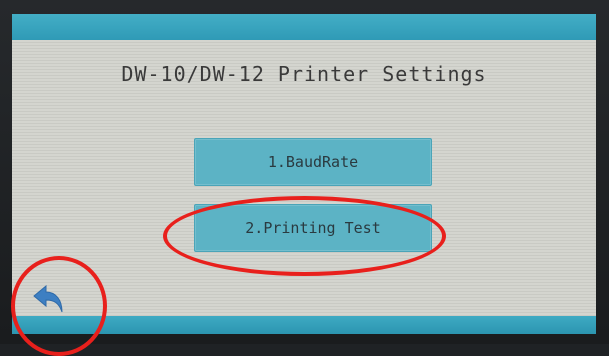  Describe the element at coordinates (313, 228) in the screenshot. I see `printing-test-button: 2.Printing Test` at that location.